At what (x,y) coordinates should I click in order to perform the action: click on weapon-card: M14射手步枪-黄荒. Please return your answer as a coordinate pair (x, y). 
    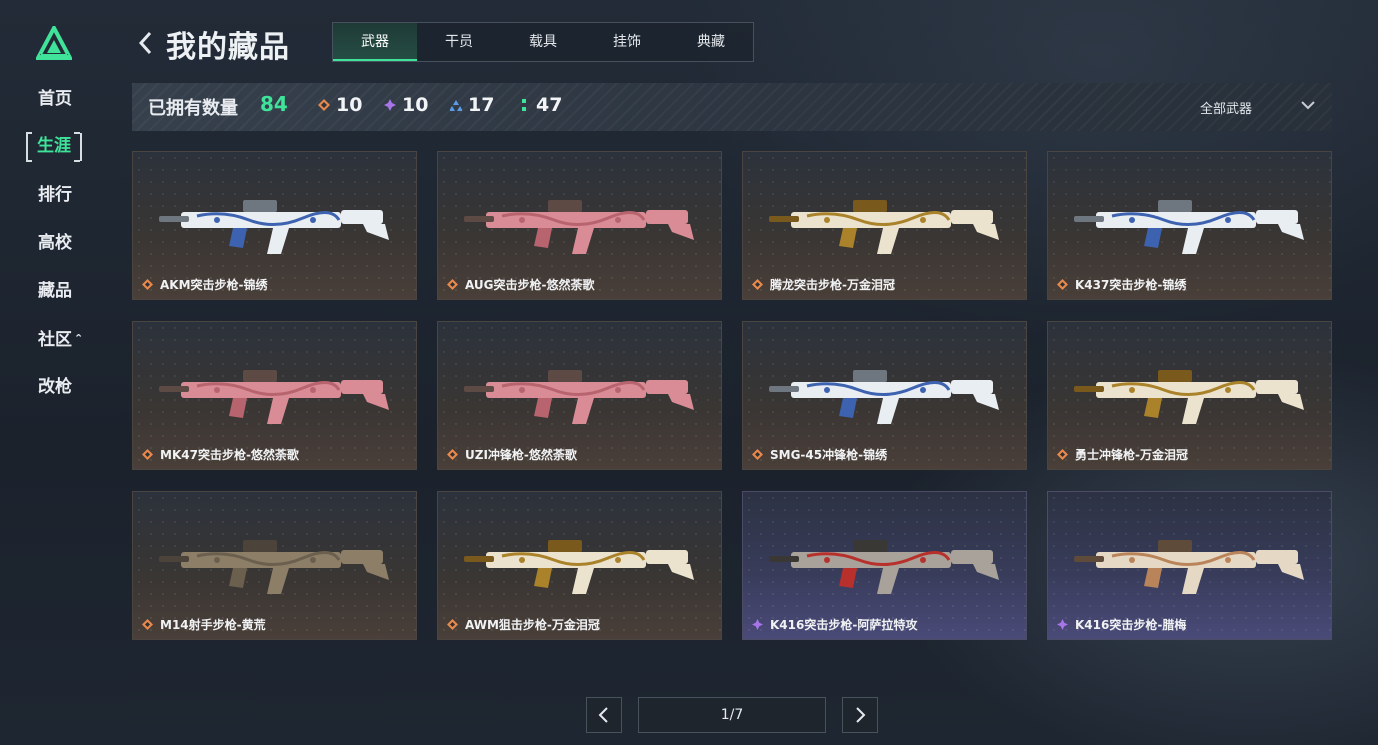
    Looking at the image, I should click on (274, 565).